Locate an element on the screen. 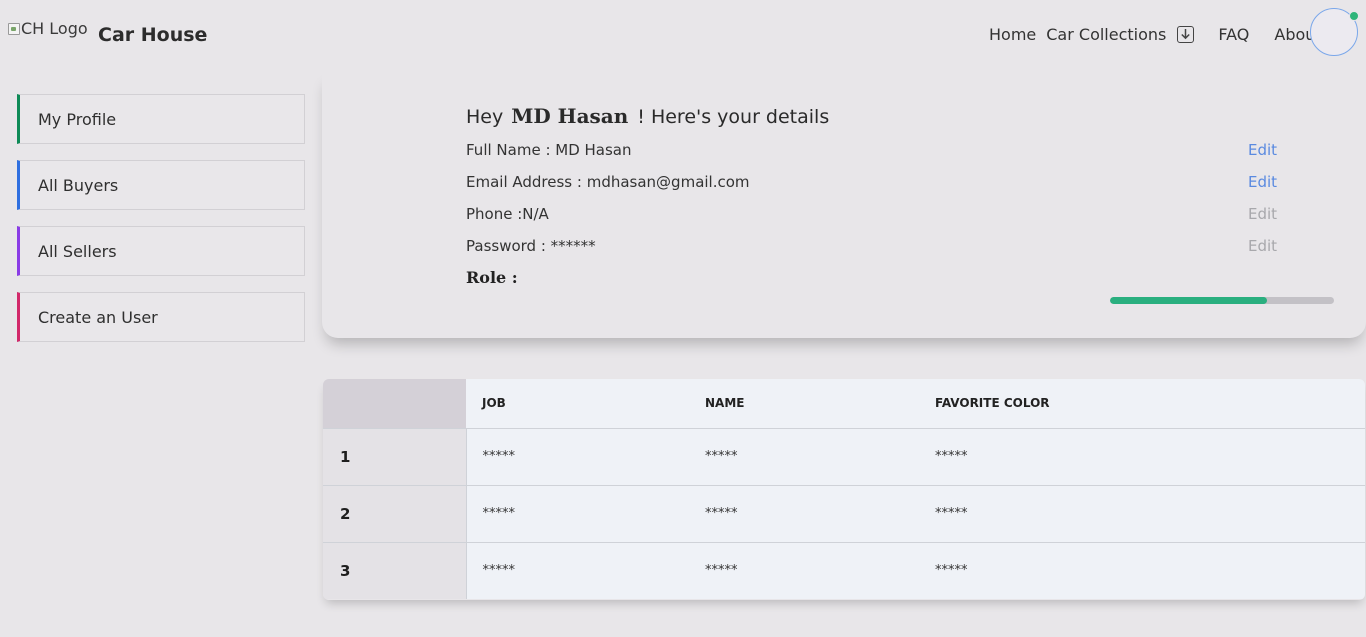 The width and height of the screenshot is (1366, 637). sidebar-item-label: All Sellers is located at coordinates (77, 251).